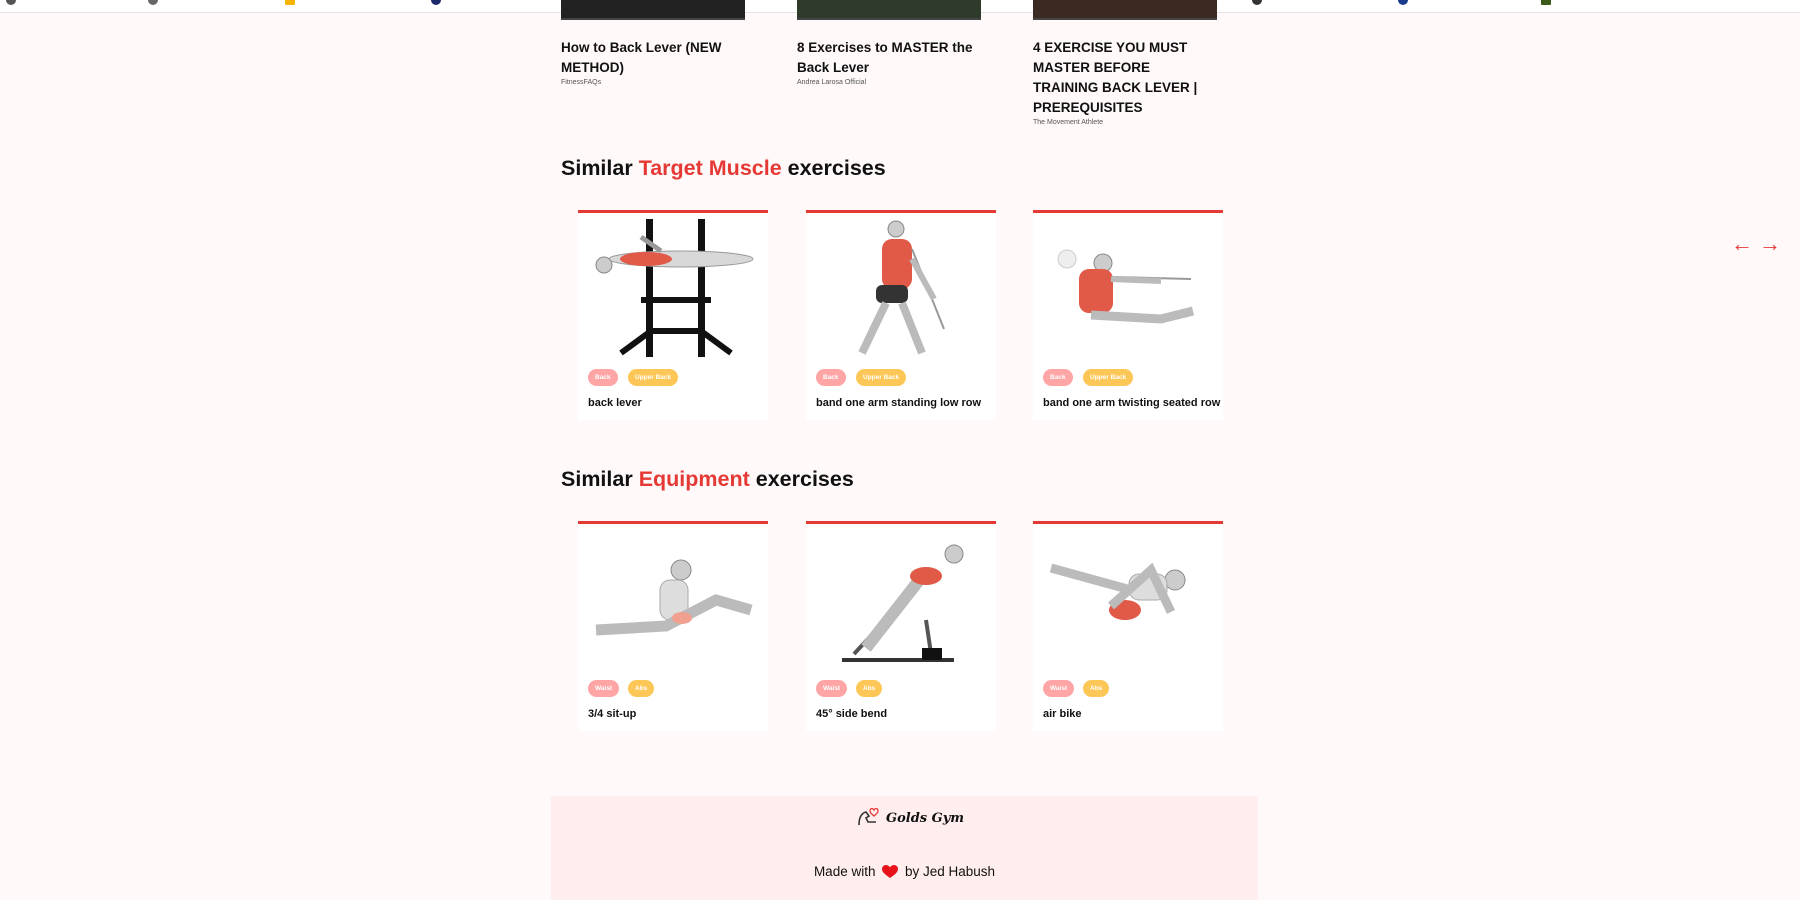  What do you see at coordinates (1131, 403) in the screenshot?
I see `exercise-name: band one arm twisting seated row` at bounding box center [1131, 403].